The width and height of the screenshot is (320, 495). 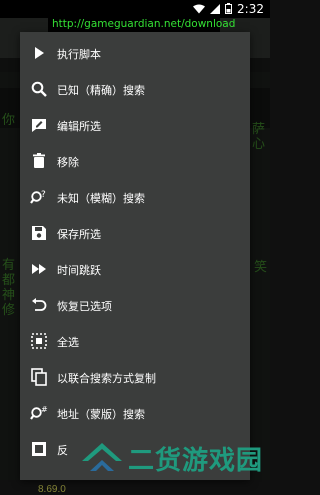 I want to click on watermark-logo-icon, so click(x=102, y=457).